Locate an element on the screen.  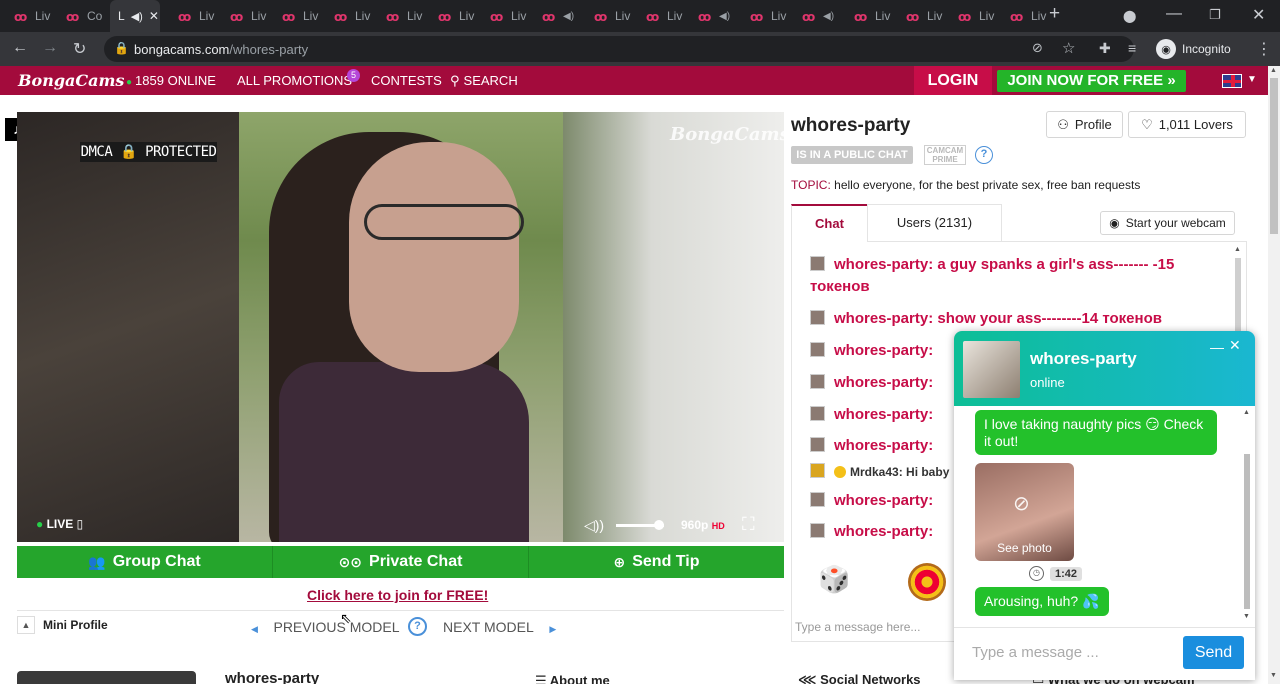
previous-model-link: ◀ PREVIOUS MODEL is located at coordinates (325, 627).